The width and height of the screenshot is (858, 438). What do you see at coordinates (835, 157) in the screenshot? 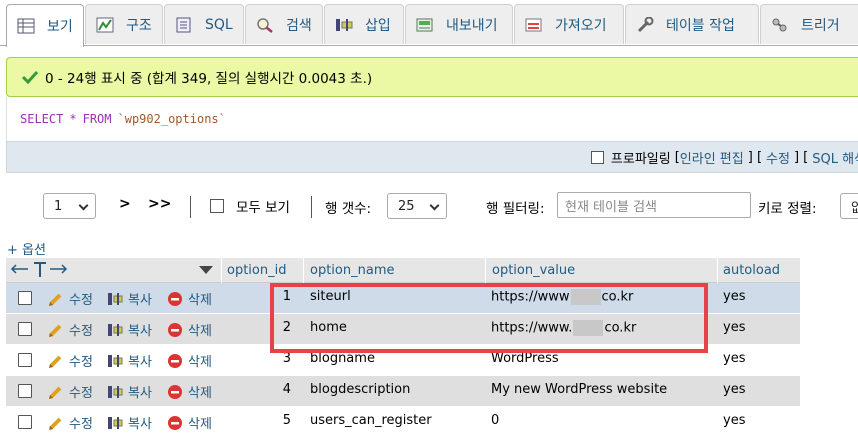
I see `explain-sql-link: SQL 해석` at bounding box center [835, 157].